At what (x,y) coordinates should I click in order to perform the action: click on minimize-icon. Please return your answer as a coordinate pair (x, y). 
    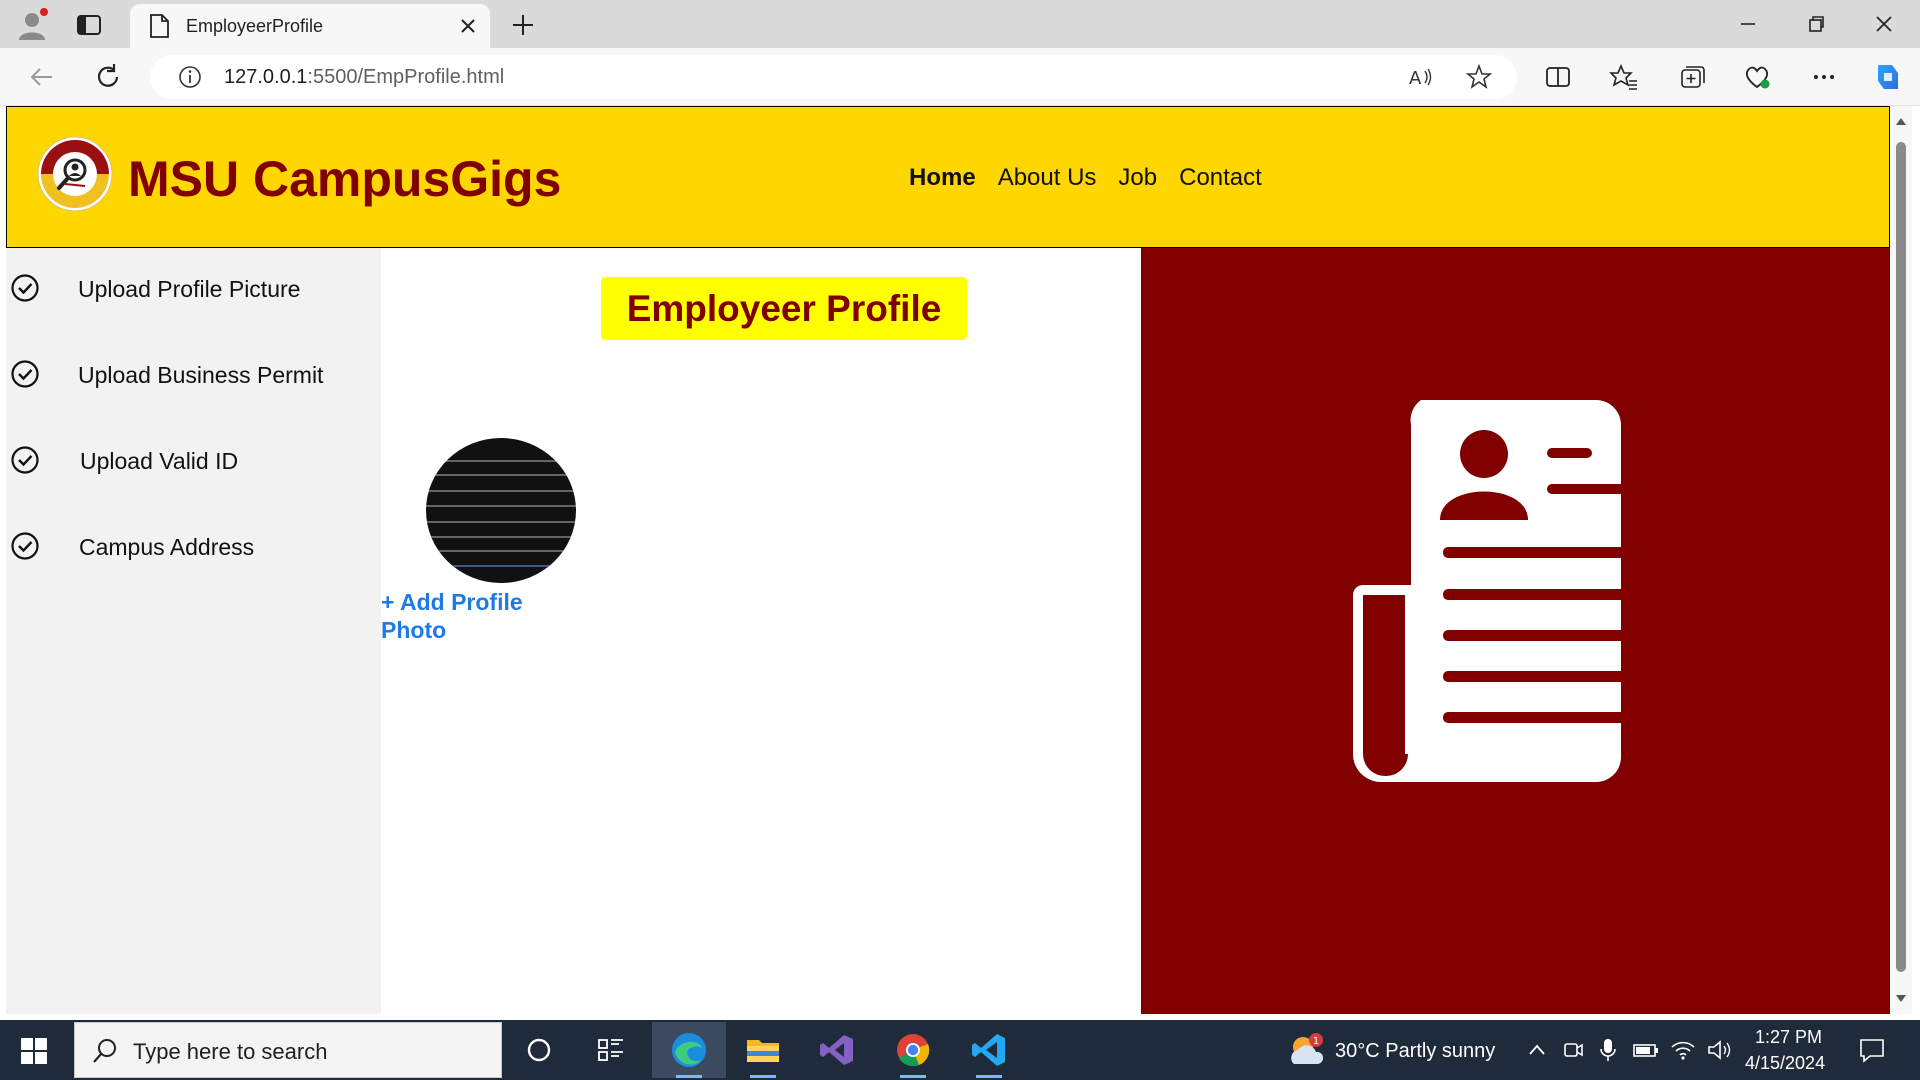
    Looking at the image, I should click on (1748, 24).